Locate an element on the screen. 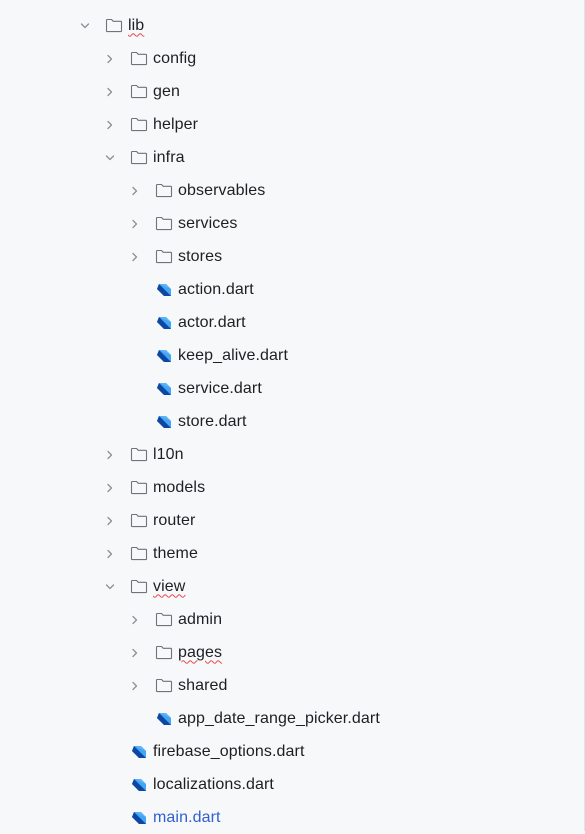  tree-item-label: observables is located at coordinates (222, 190).